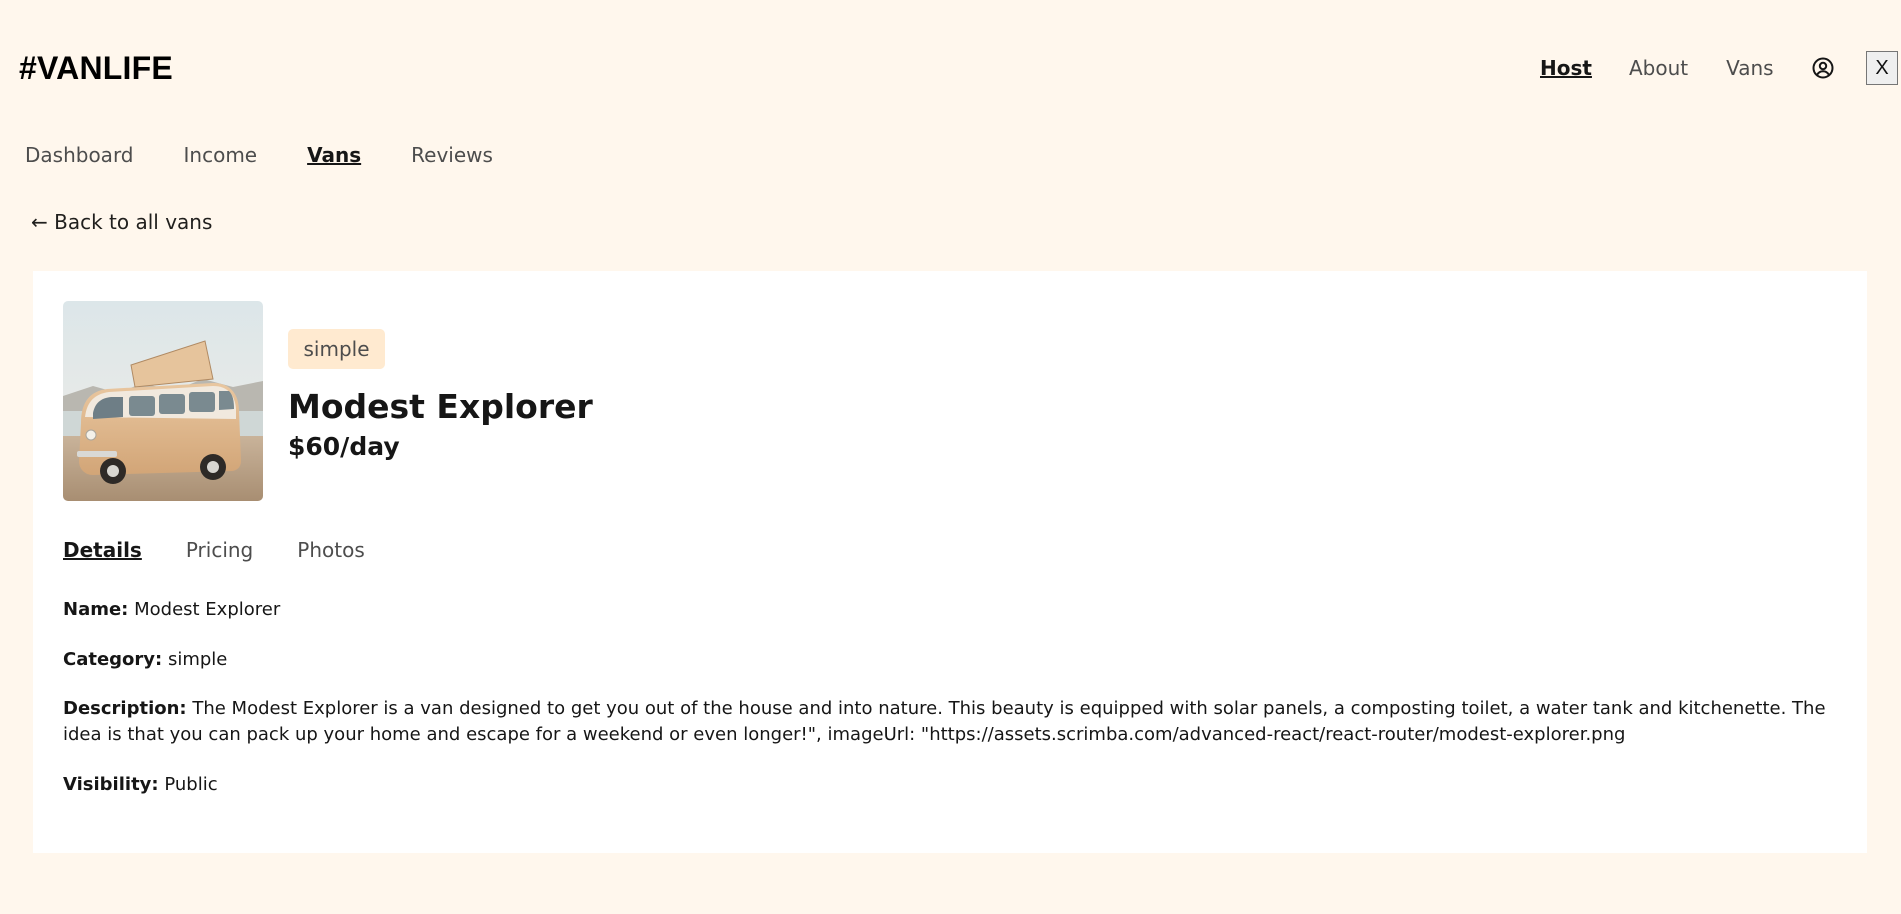  What do you see at coordinates (125, 708) in the screenshot?
I see `detail-description-label: Description:` at bounding box center [125, 708].